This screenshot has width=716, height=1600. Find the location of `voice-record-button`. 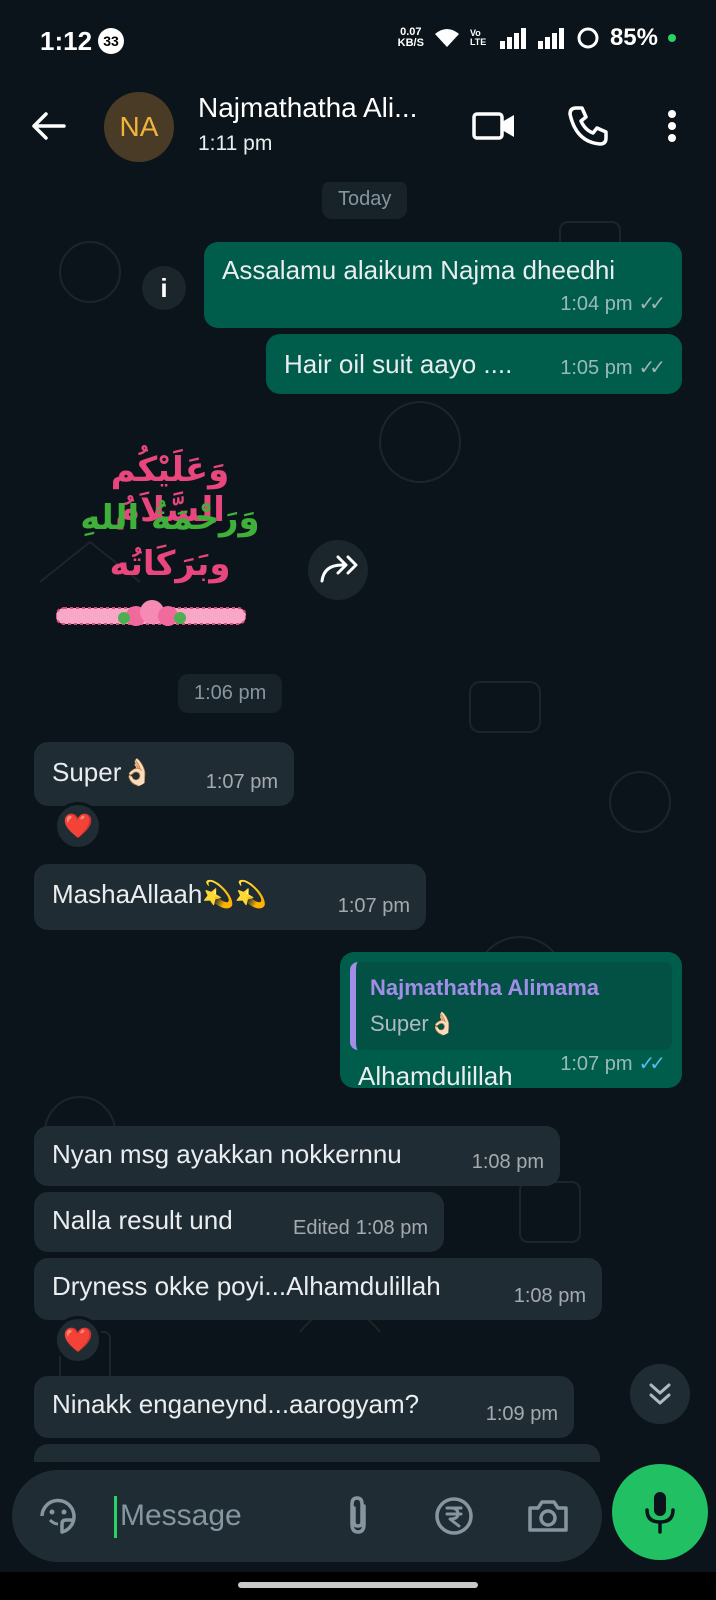

voice-record-button is located at coordinates (660, 1512).